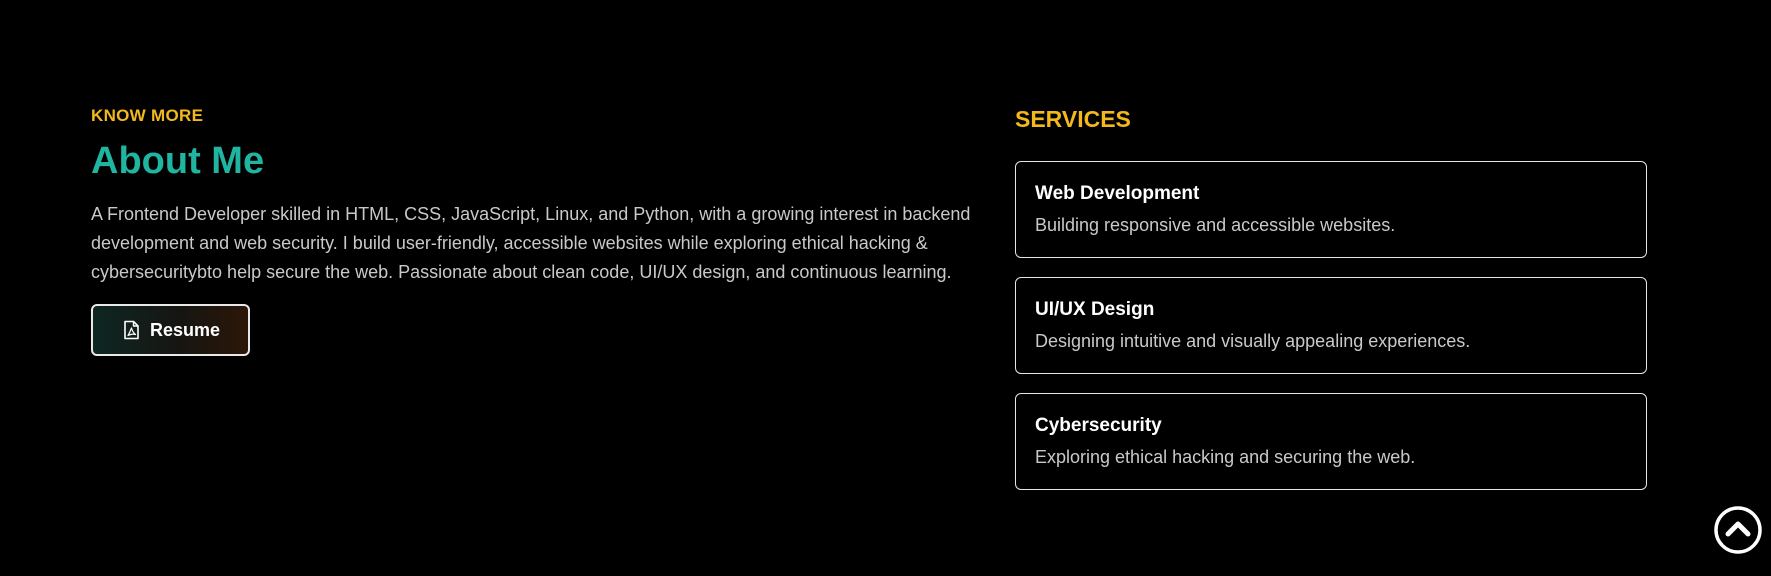 The image size is (1771, 576). Describe the element at coordinates (1117, 193) in the screenshot. I see `service-card-title: Web Development` at that location.